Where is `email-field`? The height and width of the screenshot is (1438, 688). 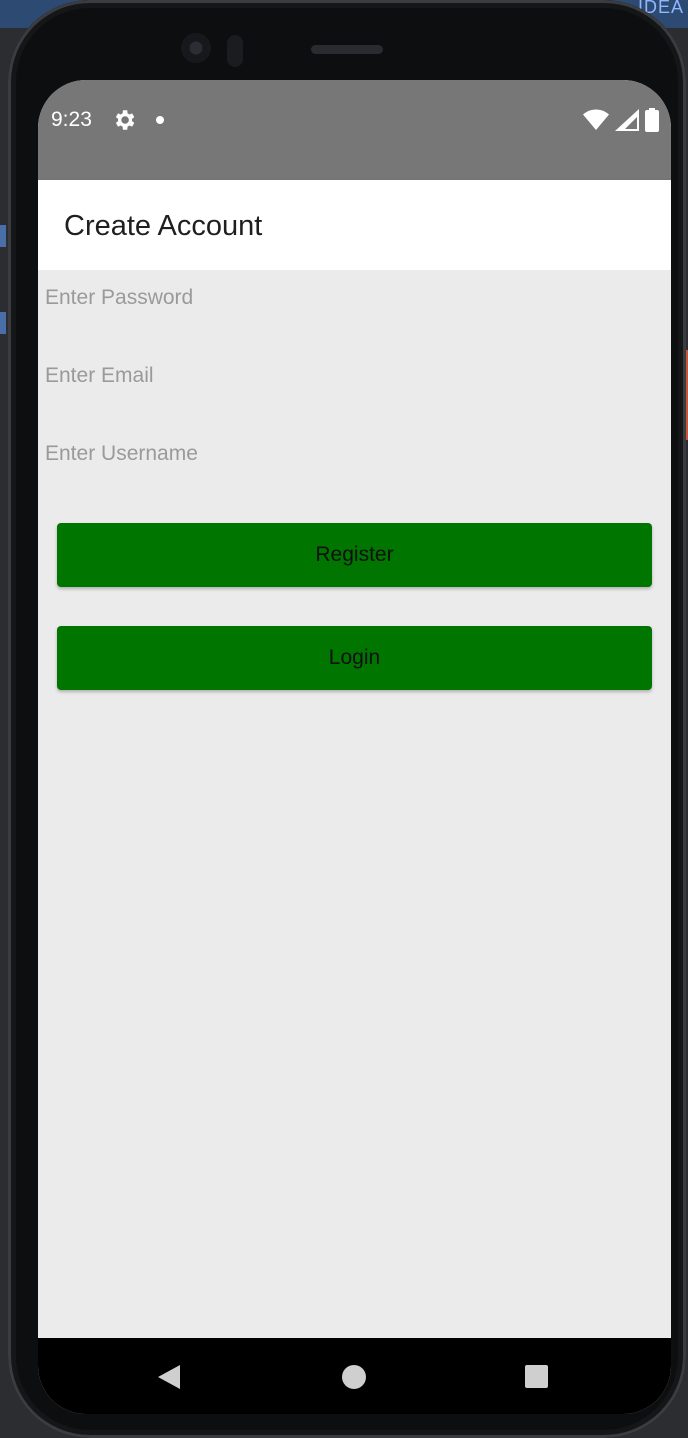
email-field is located at coordinates (345, 376).